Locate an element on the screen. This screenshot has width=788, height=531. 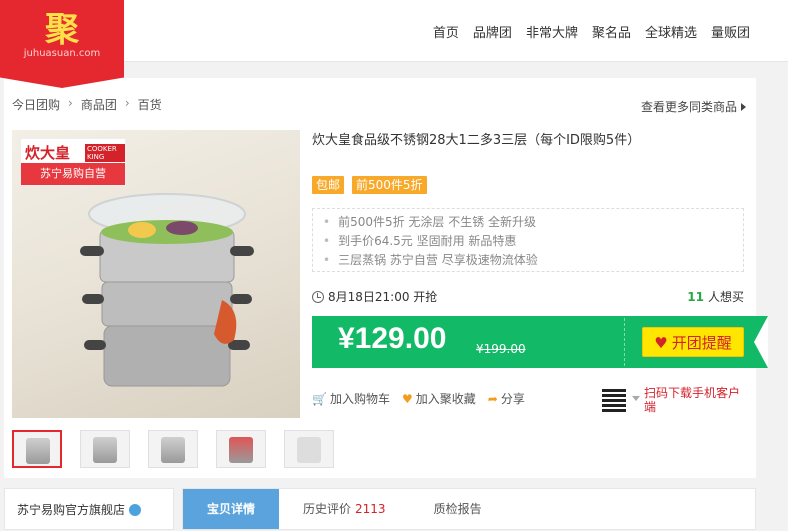
share-link: ➦ 分享 is located at coordinates (506, 398).